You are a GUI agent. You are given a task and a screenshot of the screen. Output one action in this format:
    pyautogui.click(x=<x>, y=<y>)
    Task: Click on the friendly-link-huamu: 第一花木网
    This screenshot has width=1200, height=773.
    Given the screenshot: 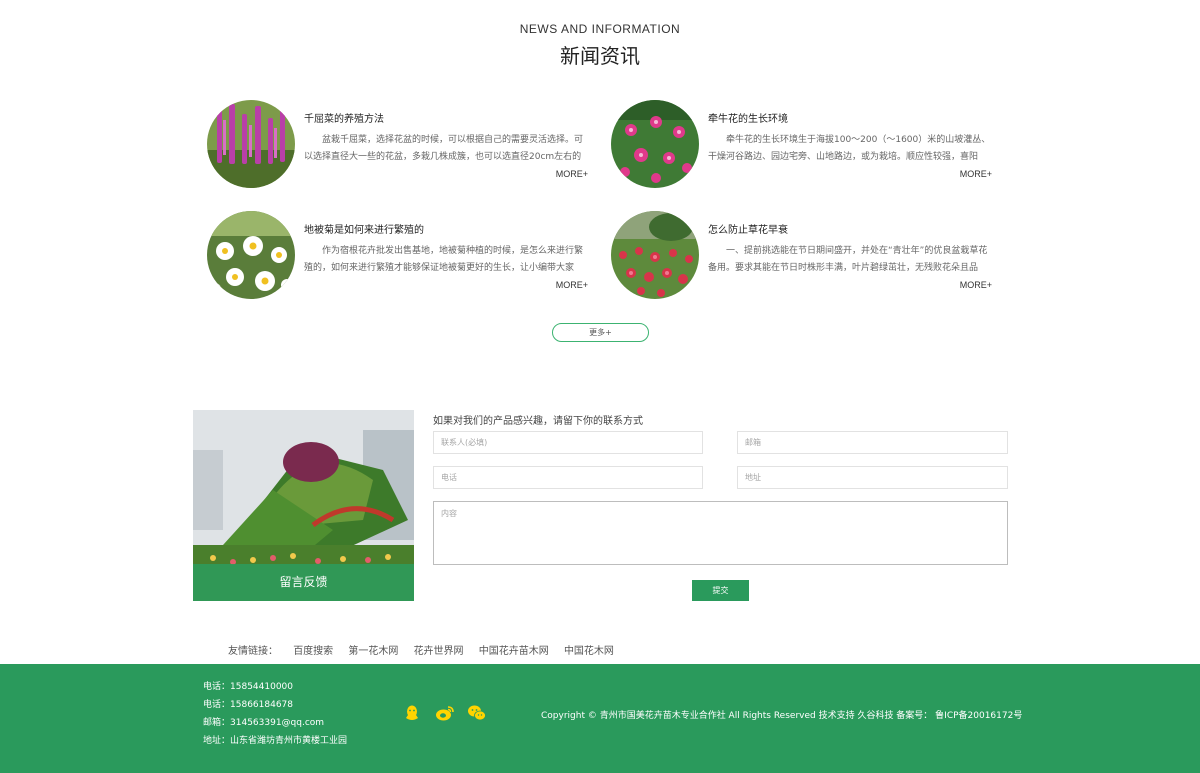 What is the action you would take?
    pyautogui.click(x=373, y=651)
    